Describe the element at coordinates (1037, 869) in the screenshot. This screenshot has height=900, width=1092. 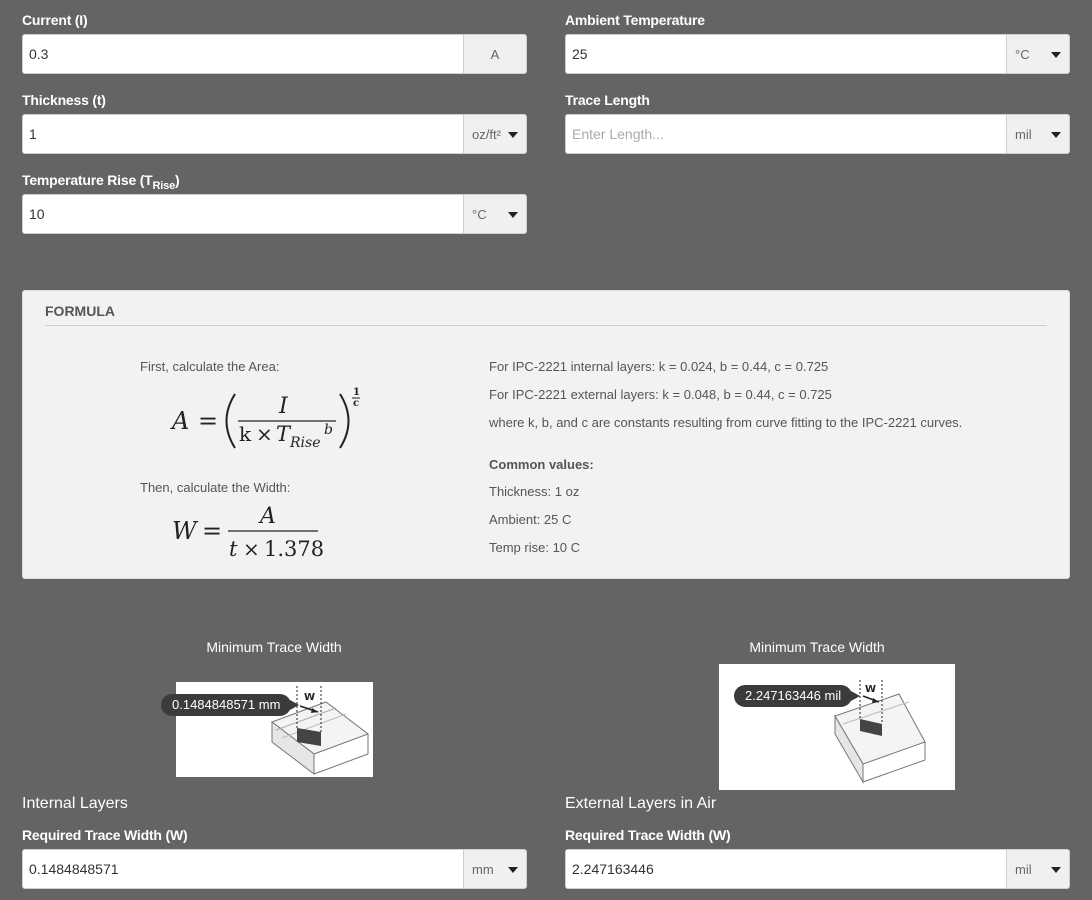
I see `external-width-unit-select: mil` at that location.